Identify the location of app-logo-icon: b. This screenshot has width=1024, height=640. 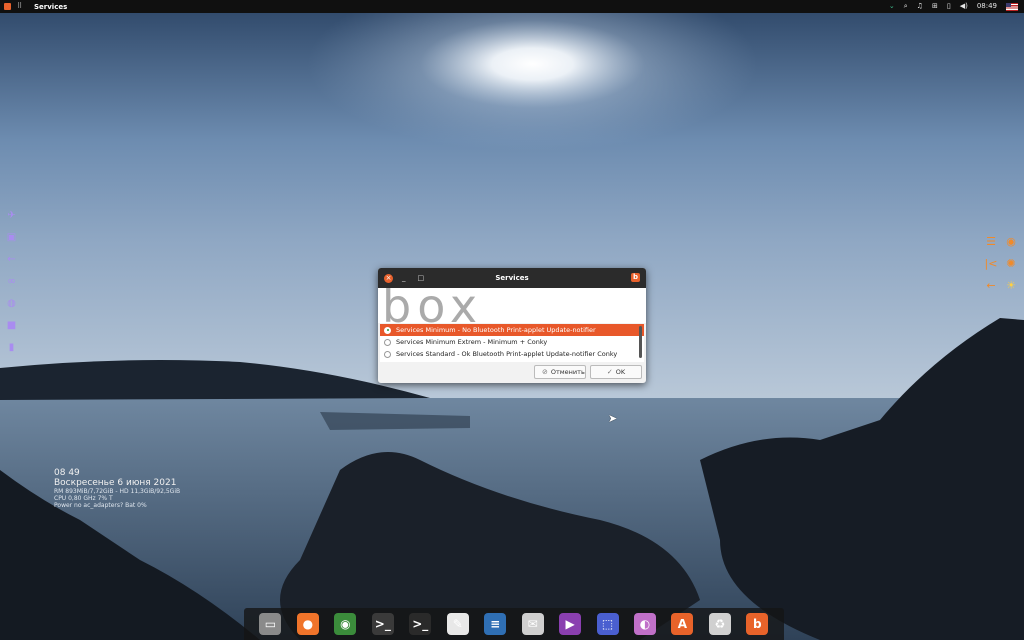
(635, 277).